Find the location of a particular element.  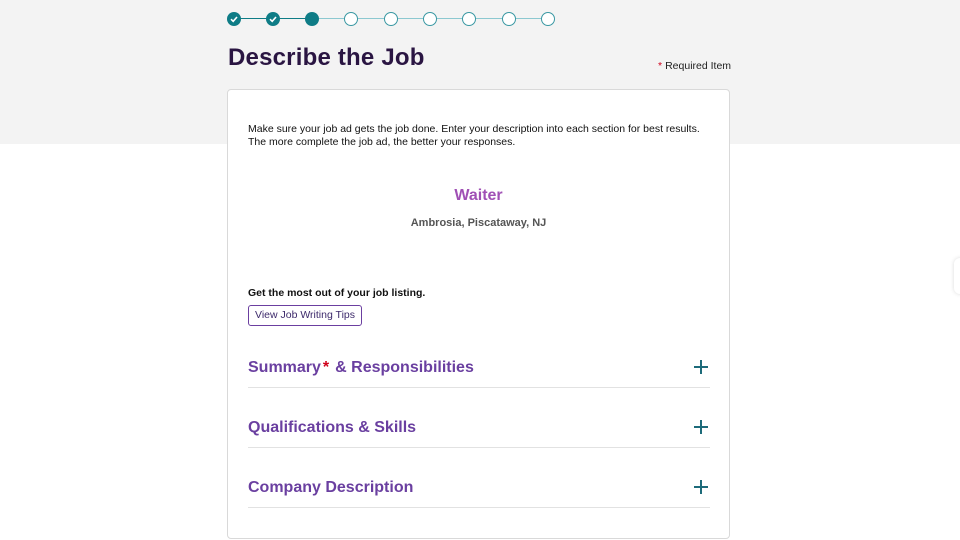

progress-stepper is located at coordinates (480, 20).